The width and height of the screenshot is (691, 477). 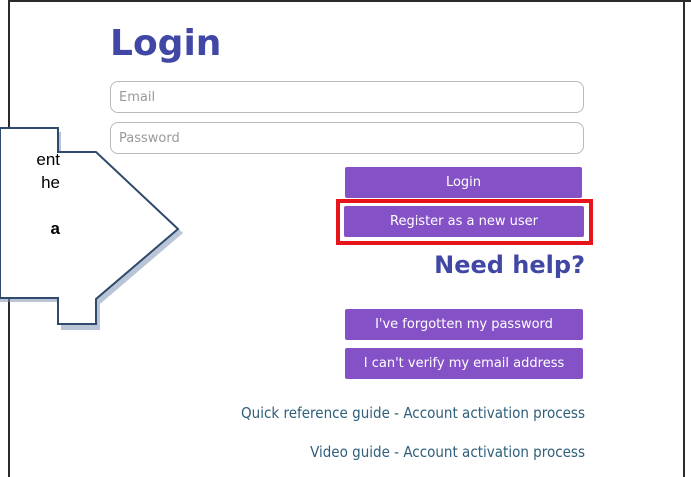 I want to click on email-field, so click(x=347, y=97).